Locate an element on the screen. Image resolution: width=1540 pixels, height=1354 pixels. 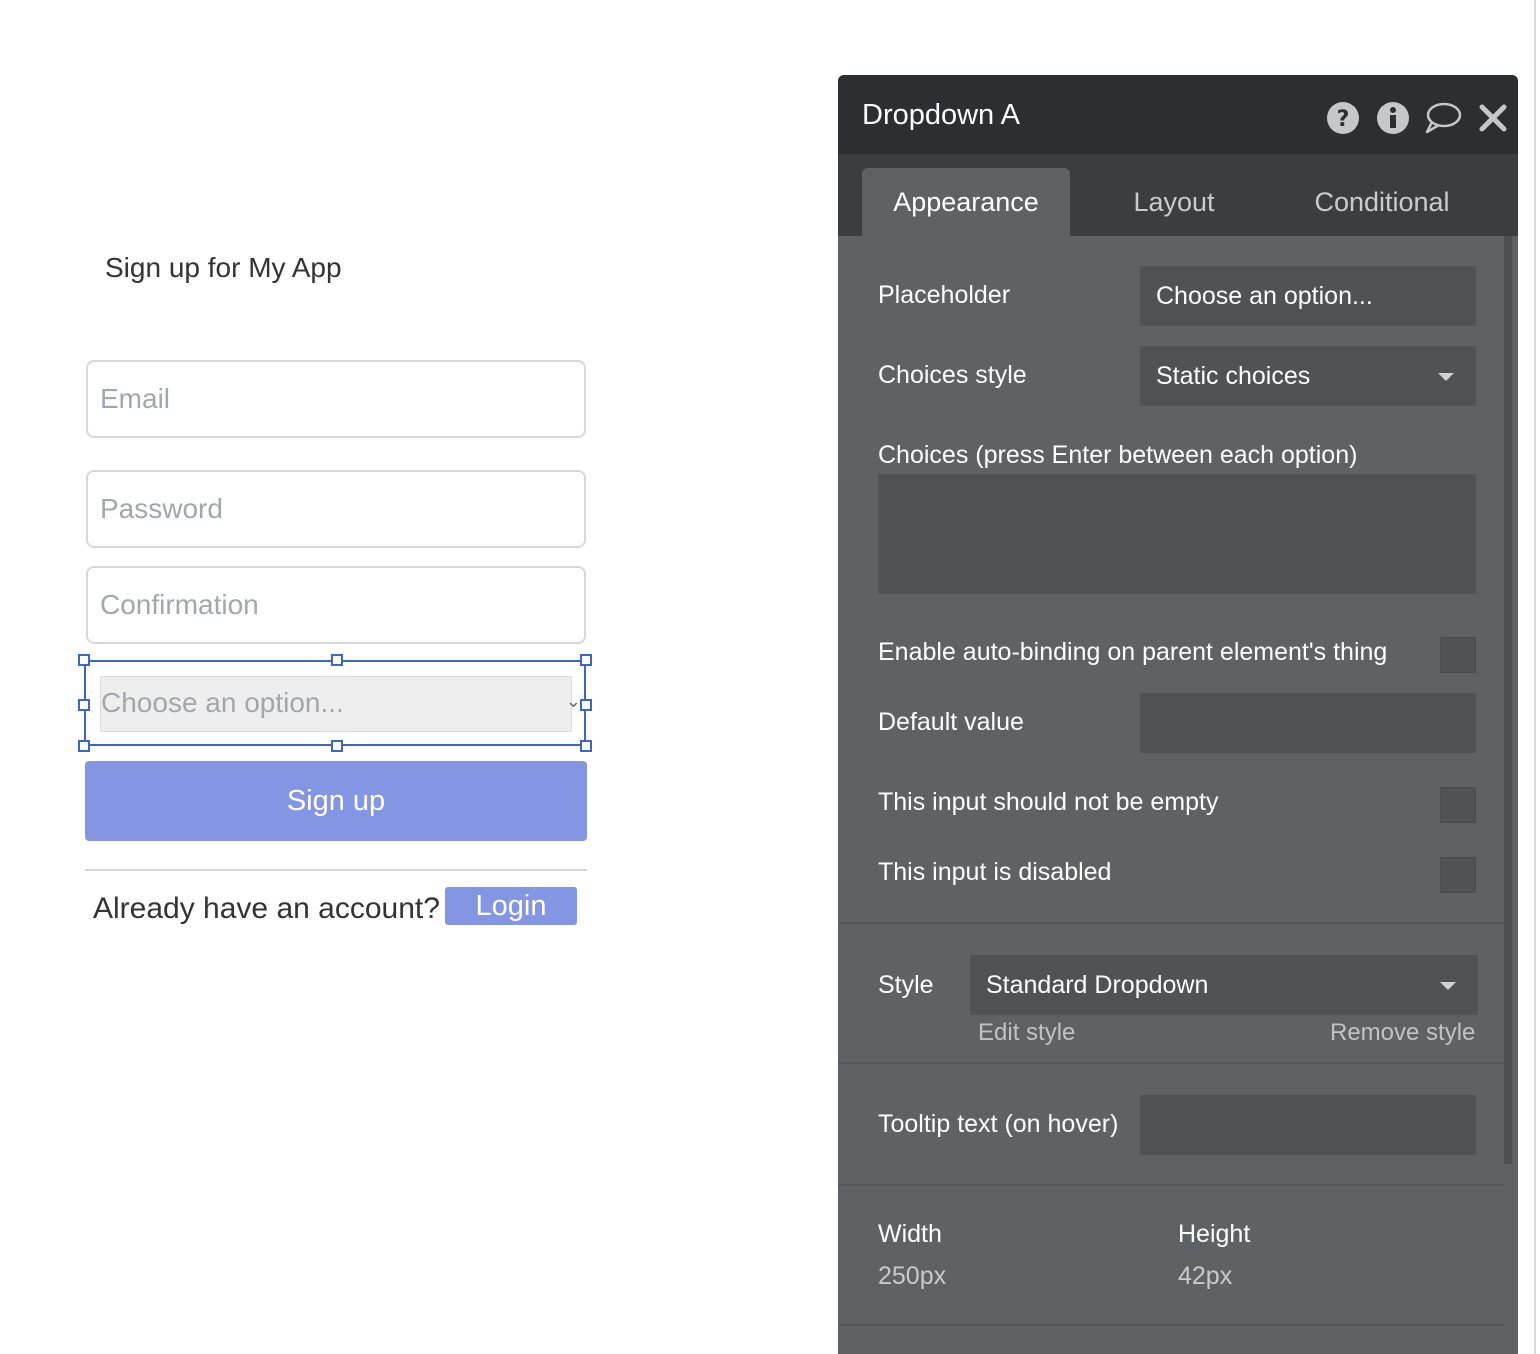
not-empty-checkbox is located at coordinates (1458, 805).